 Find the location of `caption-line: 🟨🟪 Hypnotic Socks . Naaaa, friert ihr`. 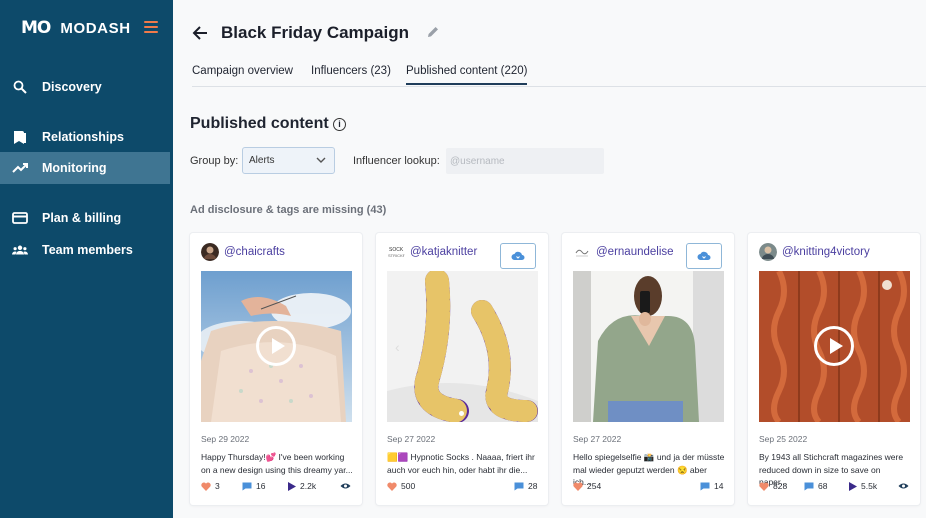

caption-line: 🟨🟪 Hypnotic Socks . Naaaa, friert ihr is located at coordinates (461, 457).